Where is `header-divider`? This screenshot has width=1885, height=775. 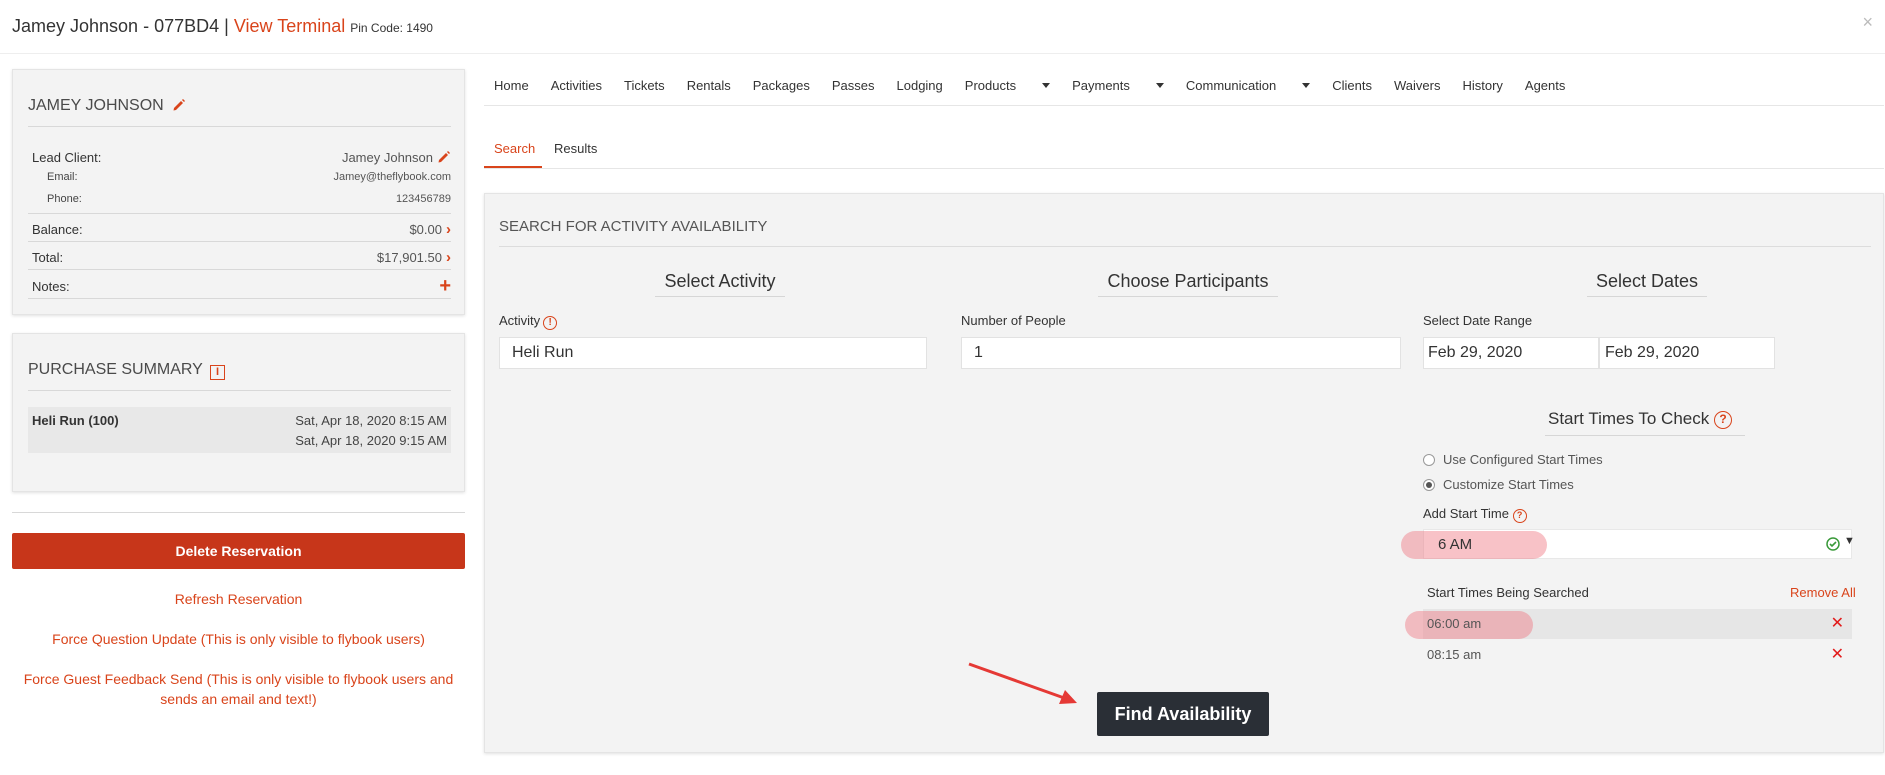
header-divider is located at coordinates (942, 53).